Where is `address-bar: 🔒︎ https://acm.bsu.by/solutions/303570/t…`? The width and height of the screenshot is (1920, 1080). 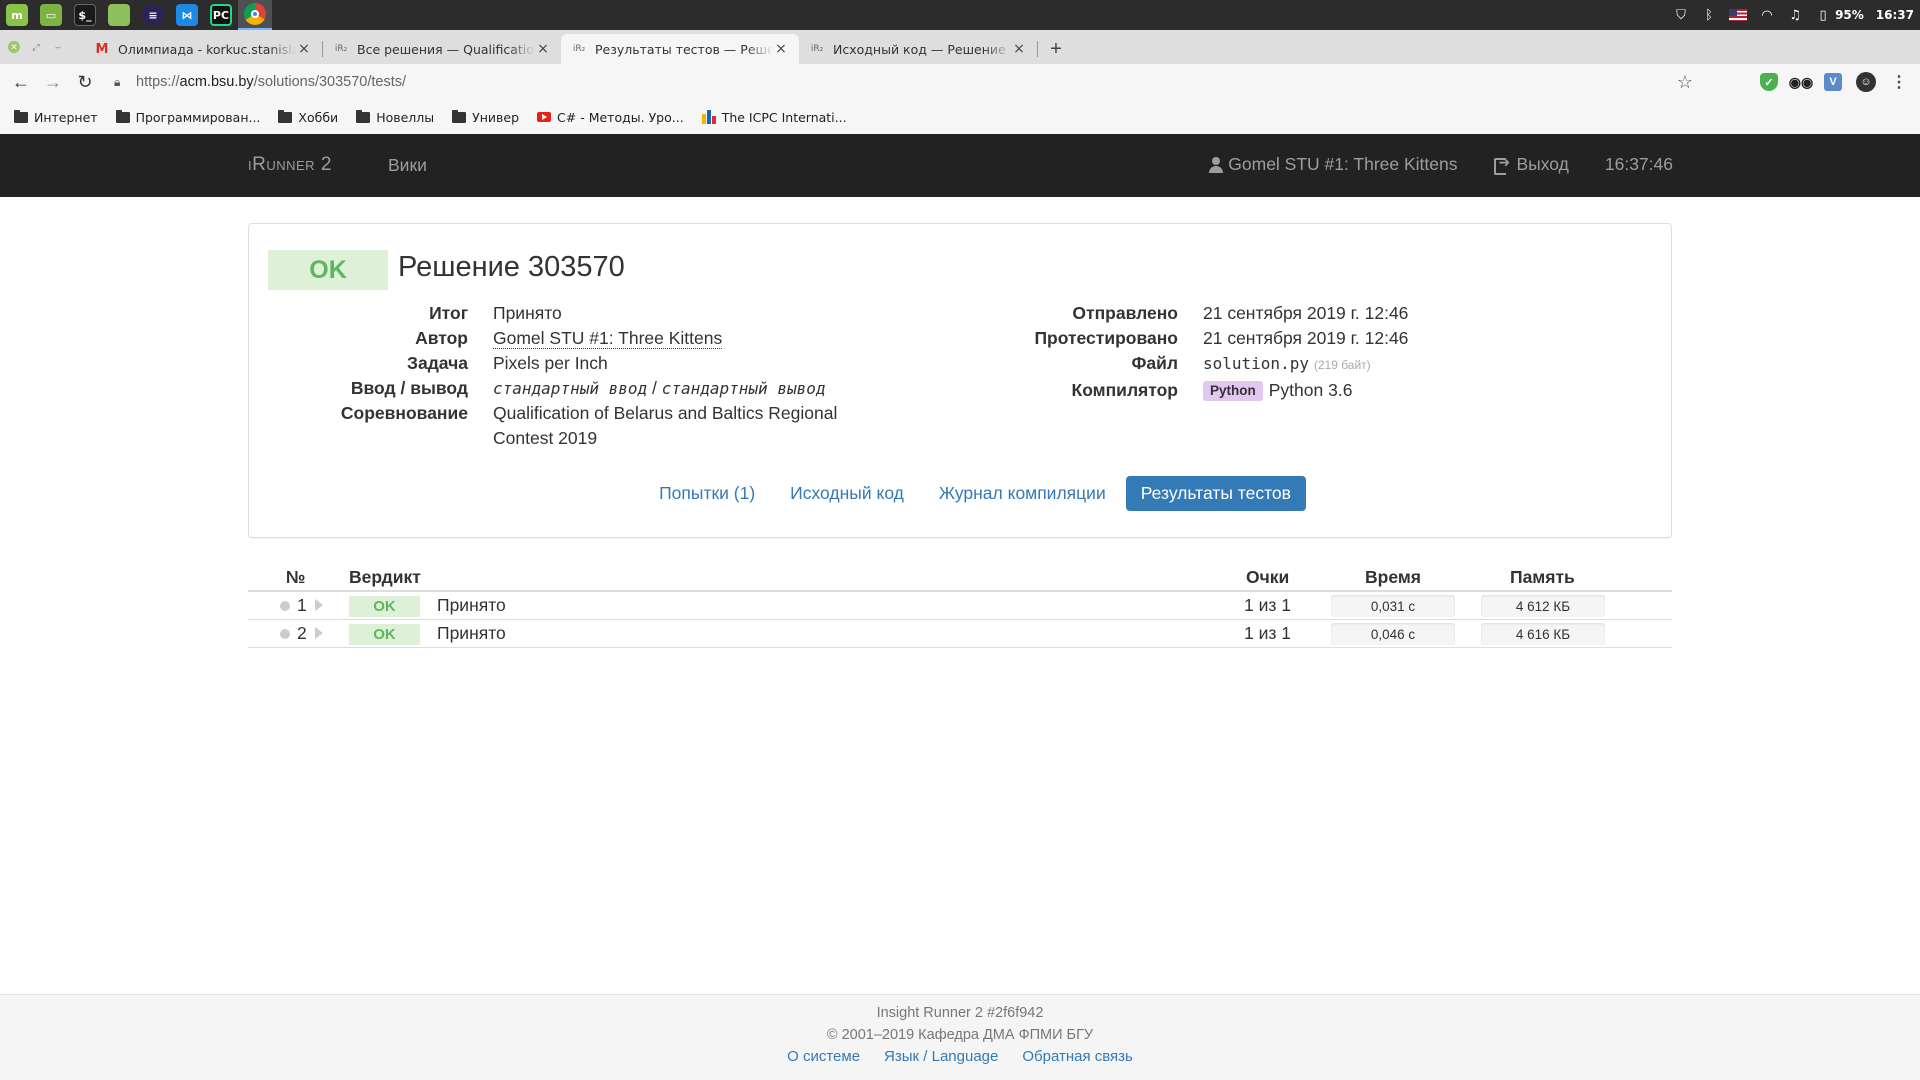
address-bar: 🔒︎ https://acm.bsu.by/solutions/303570/t… is located at coordinates (906, 82).